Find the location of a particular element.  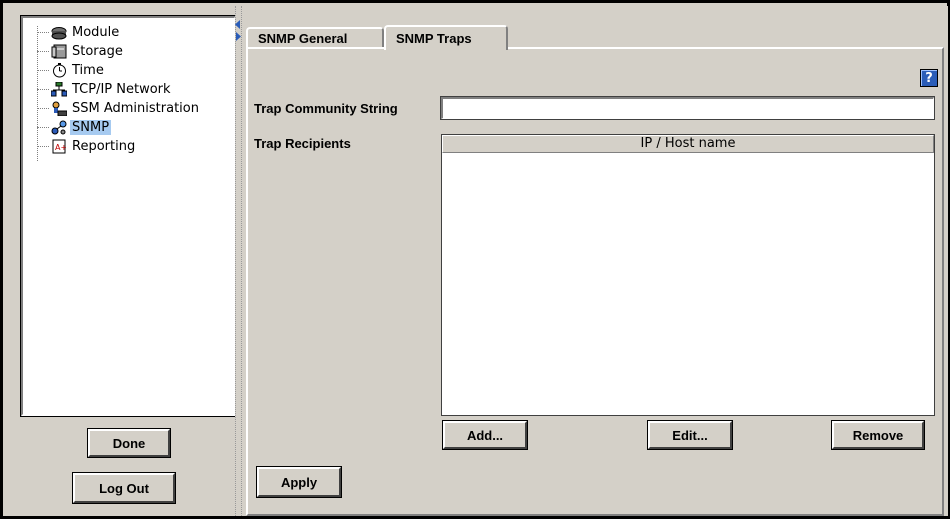

collapse-arrows-icon is located at coordinates (238, 31).